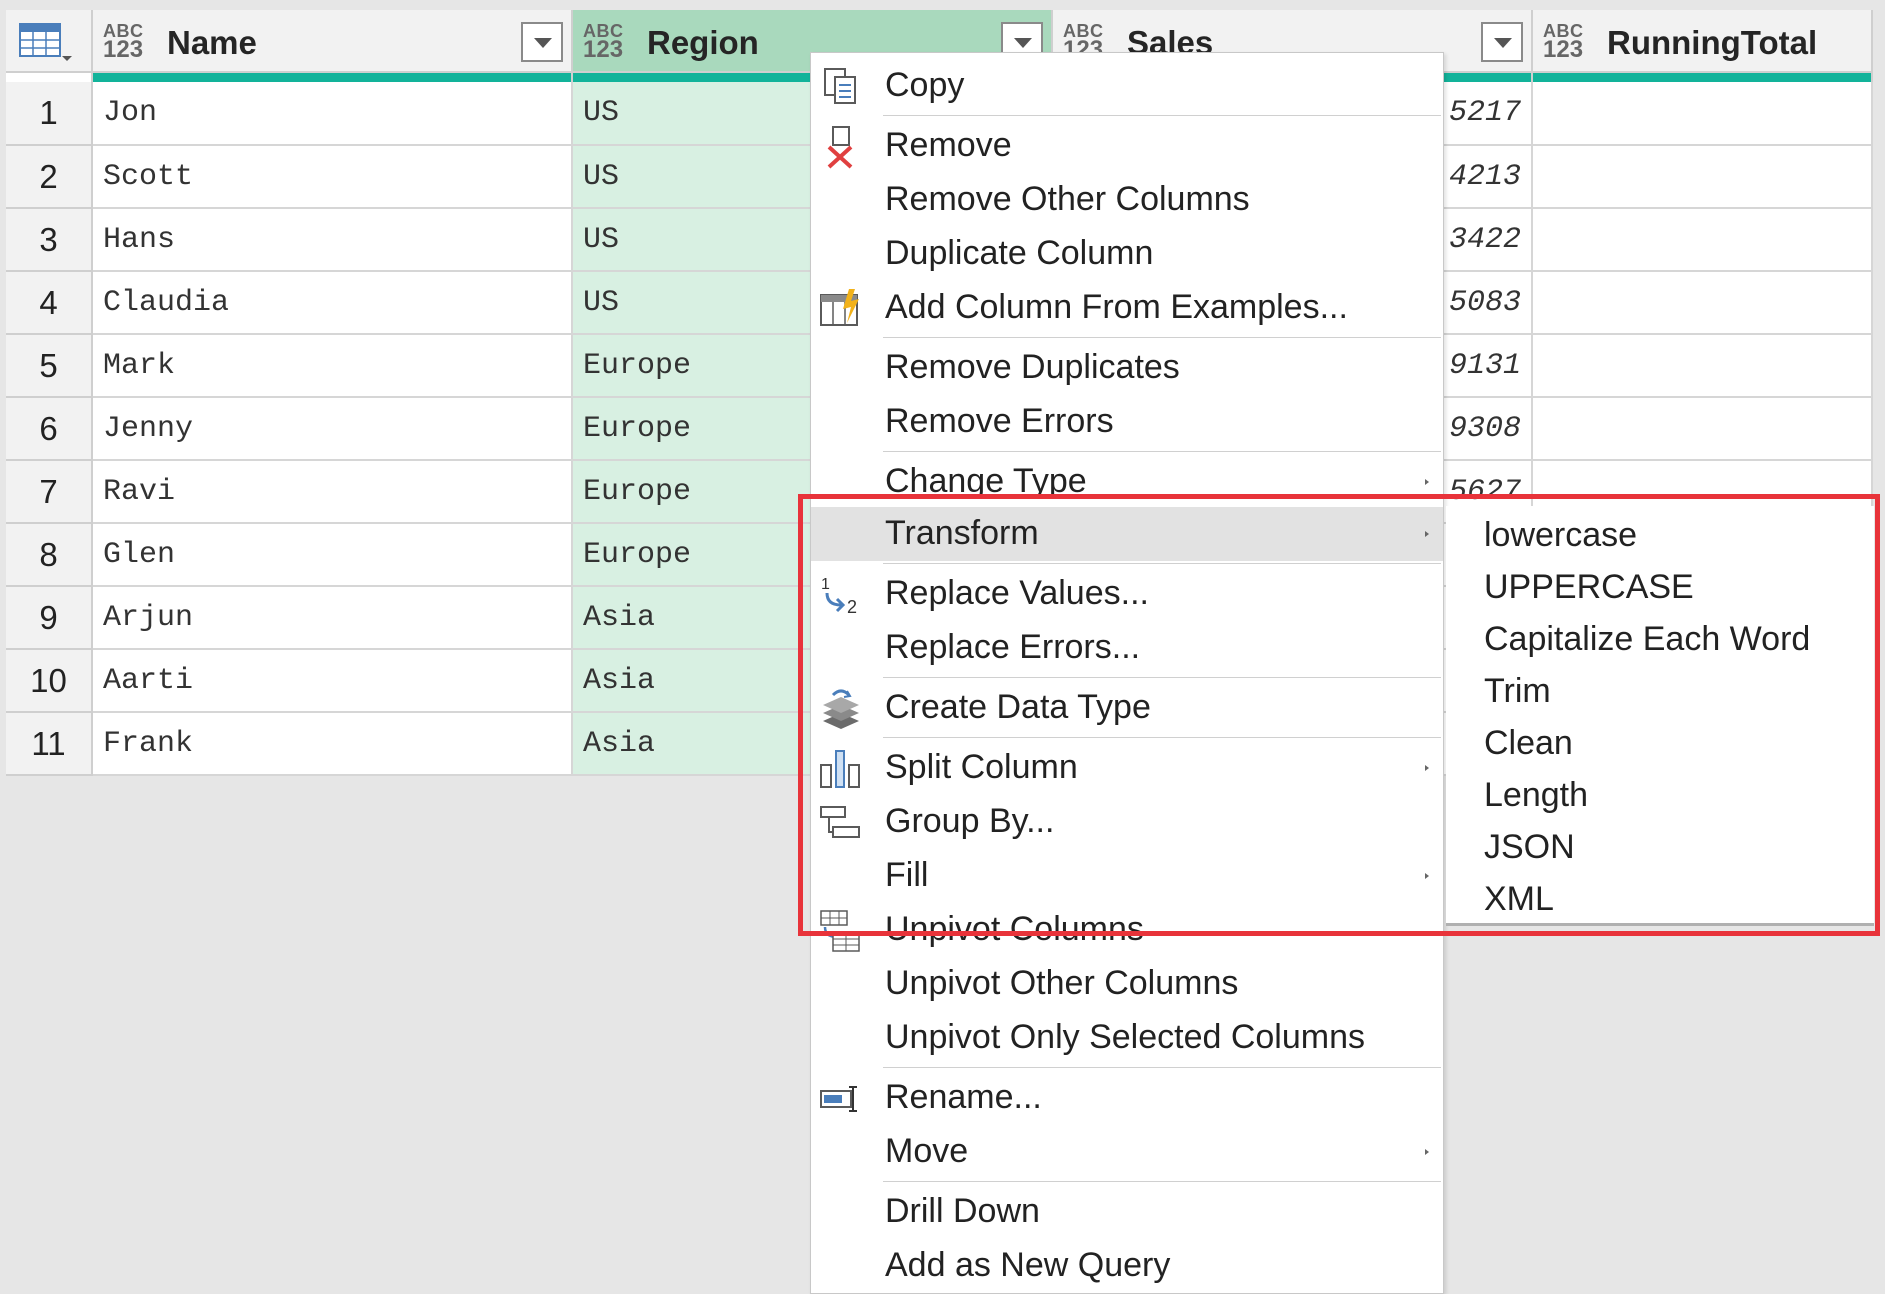 Image resolution: width=1885 pixels, height=1294 pixels. I want to click on cell-name: Mark, so click(332, 365).